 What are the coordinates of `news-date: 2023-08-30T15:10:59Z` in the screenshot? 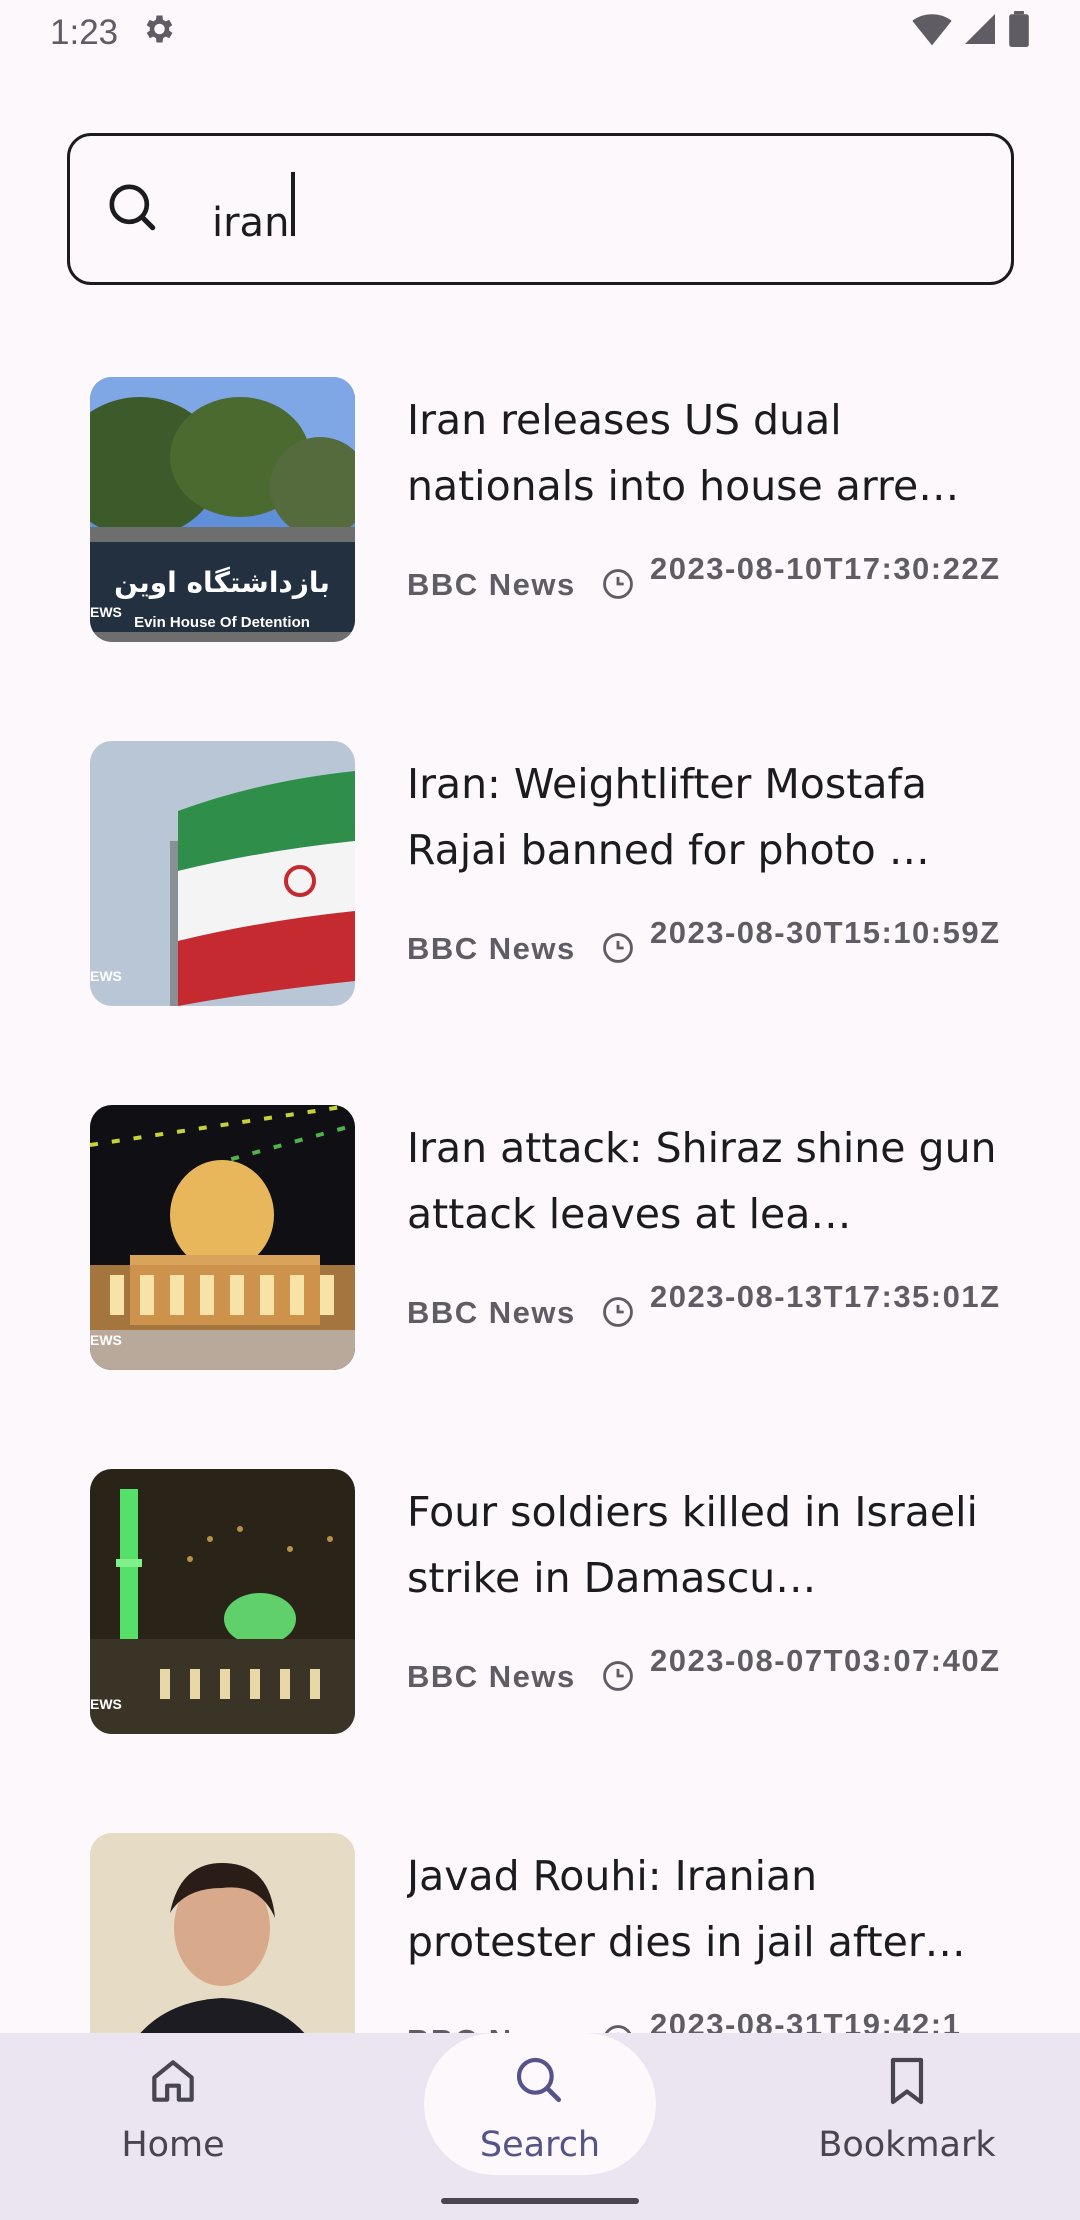 It's located at (825, 932).